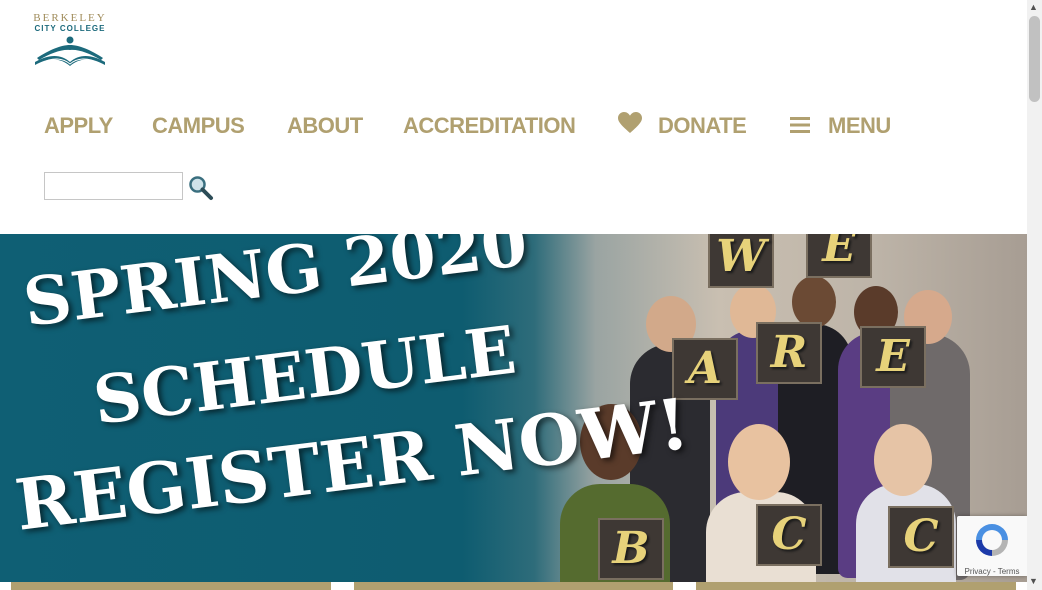 The image size is (1042, 590). Describe the element at coordinates (978, 571) in the screenshot. I see `recaptcha-privacy-link: Privacy` at that location.